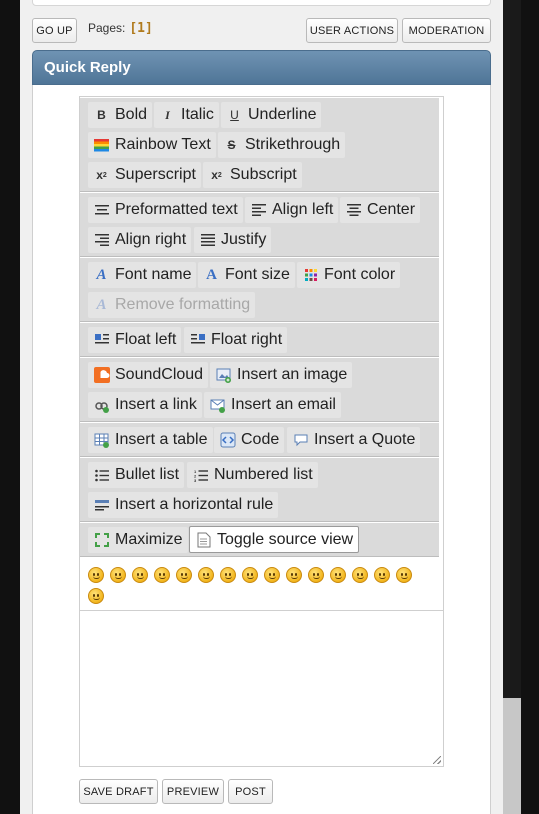  What do you see at coordinates (207, 240) in the screenshot?
I see `justify-icon` at bounding box center [207, 240].